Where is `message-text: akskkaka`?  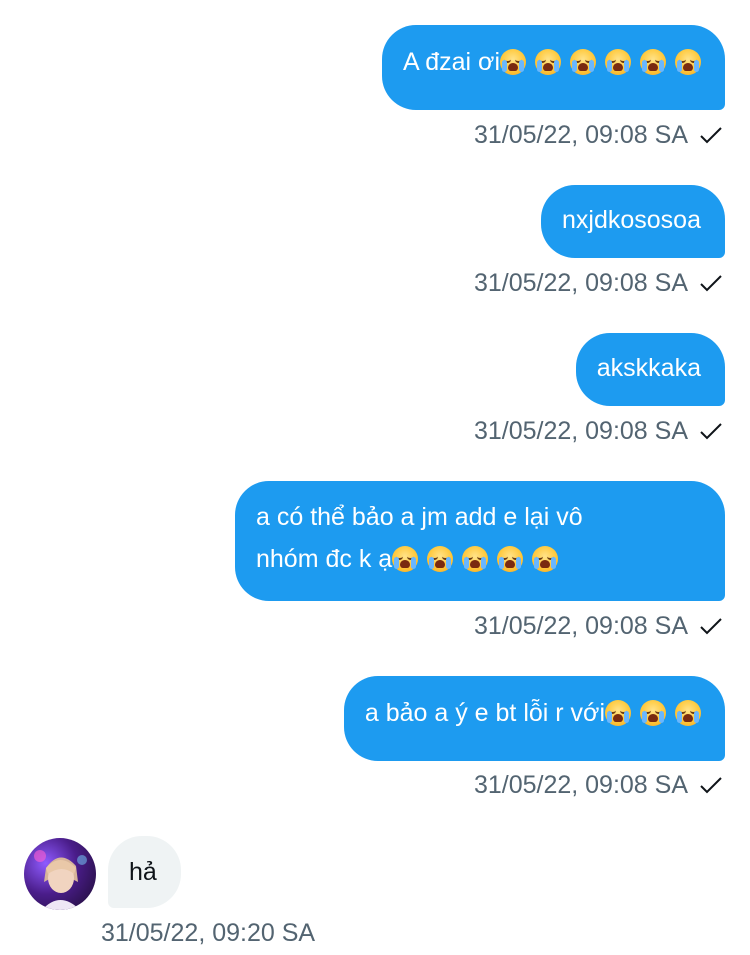 message-text: akskkaka is located at coordinates (648, 368).